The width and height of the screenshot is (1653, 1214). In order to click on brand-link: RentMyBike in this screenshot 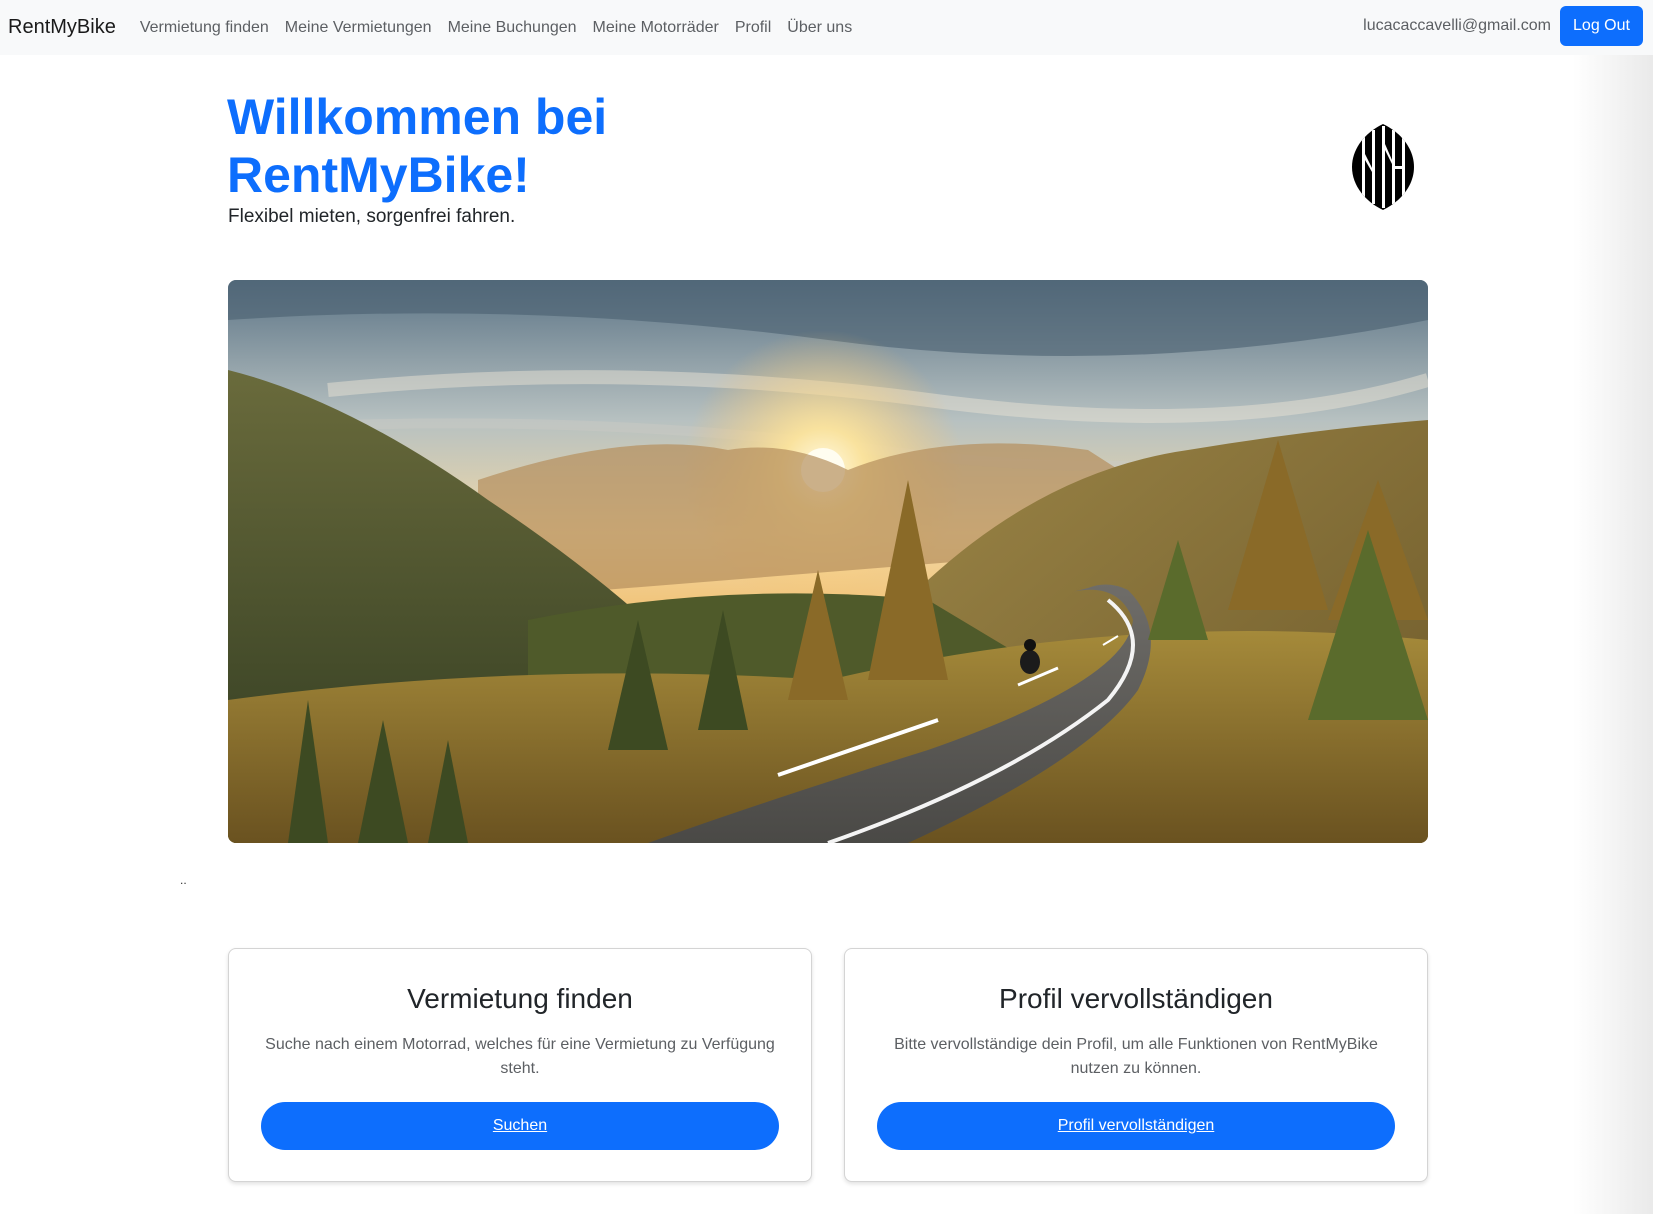, I will do `click(62, 27)`.